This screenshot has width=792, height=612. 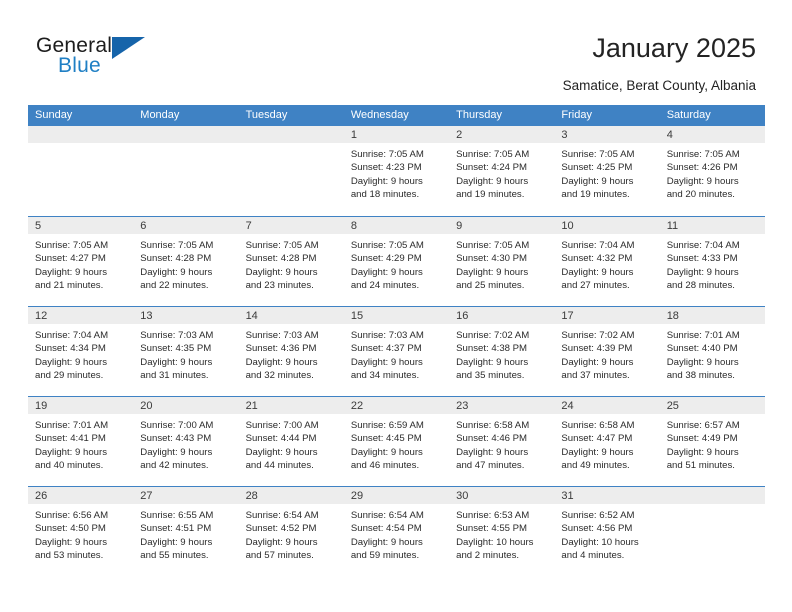 What do you see at coordinates (266, 115) in the screenshot?
I see `weekday-header-tuesday: Tuesday` at bounding box center [266, 115].